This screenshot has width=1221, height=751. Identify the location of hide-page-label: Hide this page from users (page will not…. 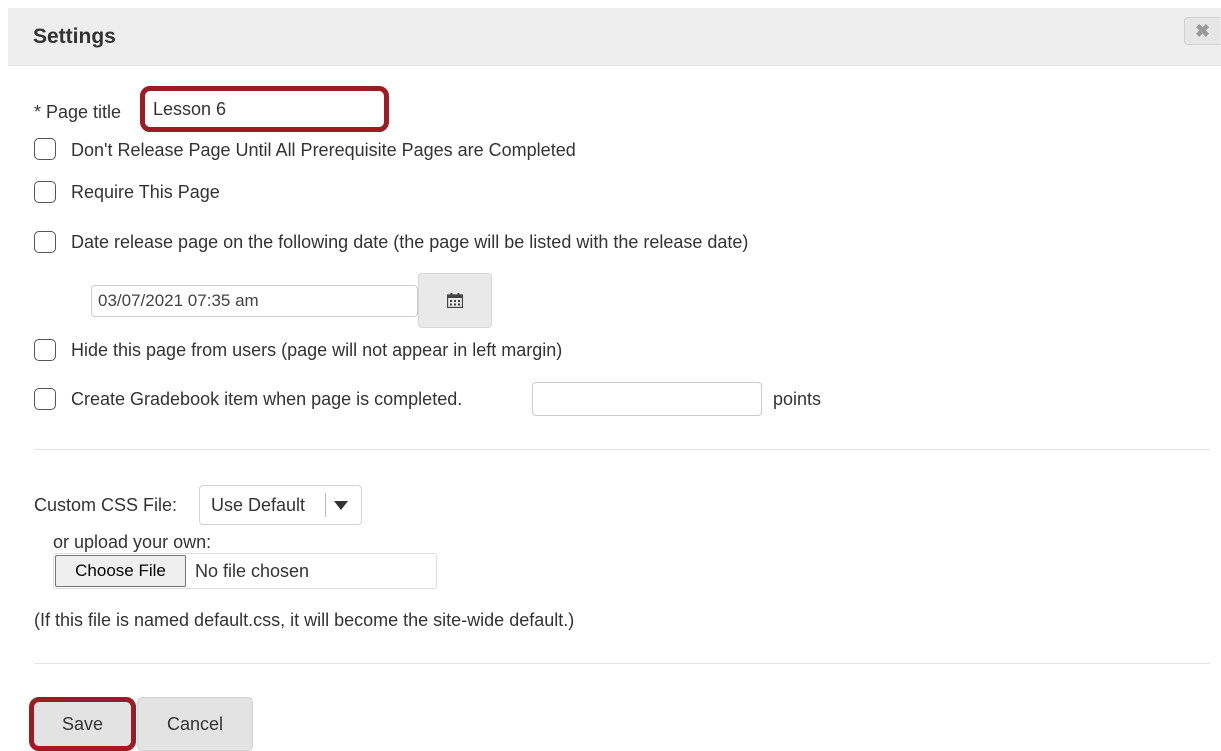
(317, 350).